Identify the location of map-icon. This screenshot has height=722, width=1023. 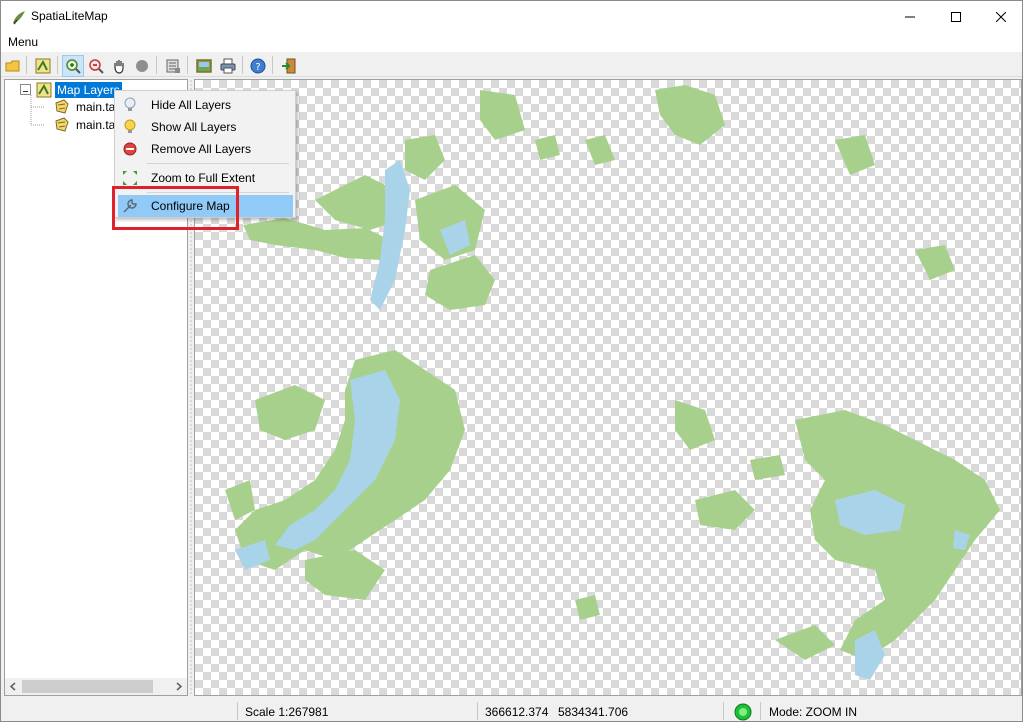
(44, 90).